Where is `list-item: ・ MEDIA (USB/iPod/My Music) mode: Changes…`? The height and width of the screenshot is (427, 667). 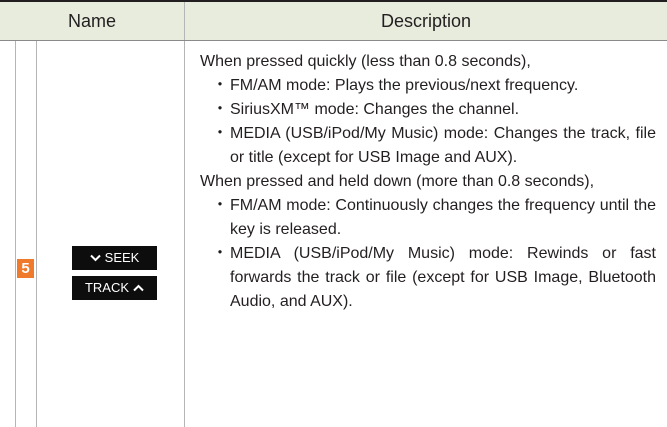 list-item: ・ MEDIA (USB/iPod/My Music) mode: Changes… is located at coordinates (434, 146).